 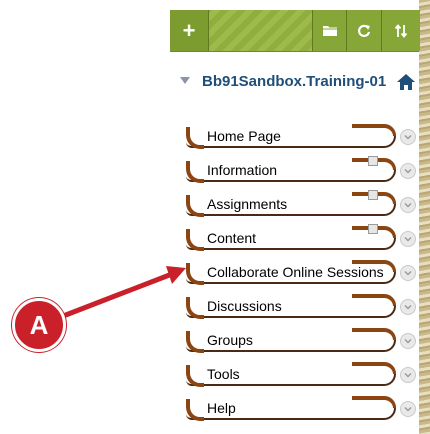 I want to click on add-menu-item-button: +, so click(x=189, y=30).